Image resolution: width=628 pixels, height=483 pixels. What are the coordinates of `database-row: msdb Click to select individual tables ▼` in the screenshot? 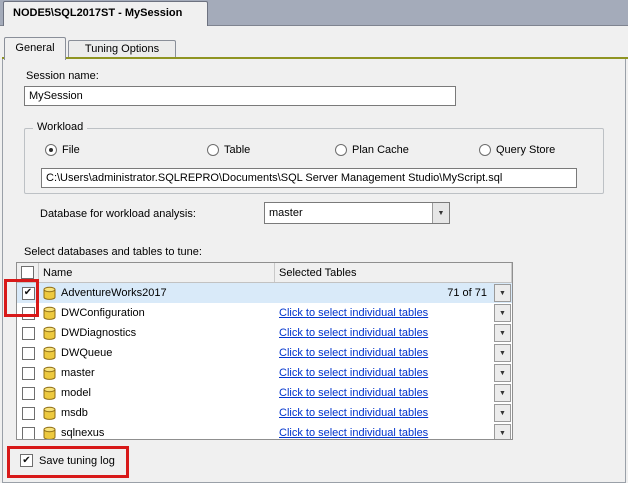 It's located at (264, 413).